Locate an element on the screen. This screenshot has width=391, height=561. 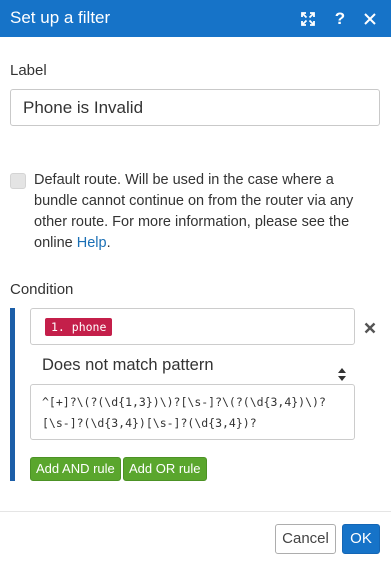
close-icon is located at coordinates (370, 18).